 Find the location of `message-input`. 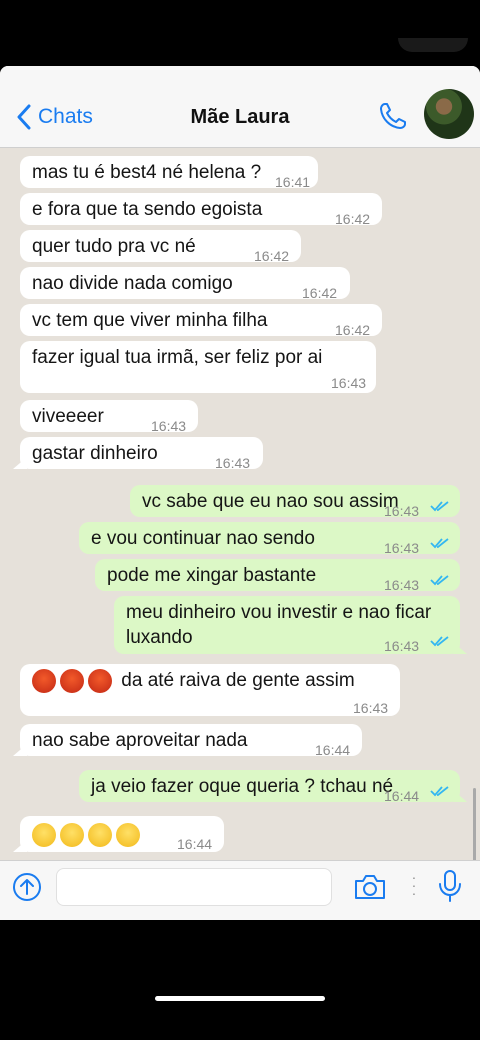

message-input is located at coordinates (194, 887).